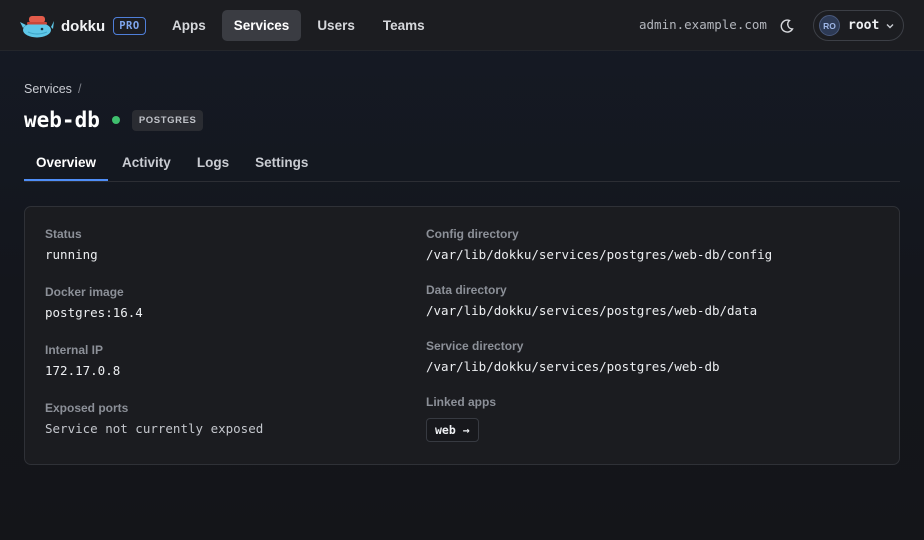  What do you see at coordinates (83, 370) in the screenshot?
I see `internal-ip-value: 172.17.0.8` at bounding box center [83, 370].